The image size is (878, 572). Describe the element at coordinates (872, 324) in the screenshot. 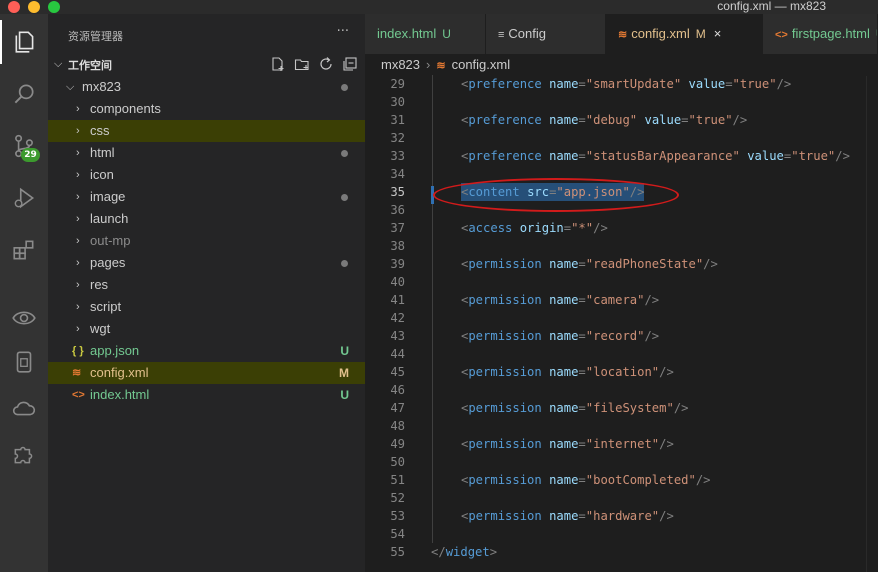

I see `vertical-scrollbar` at that location.